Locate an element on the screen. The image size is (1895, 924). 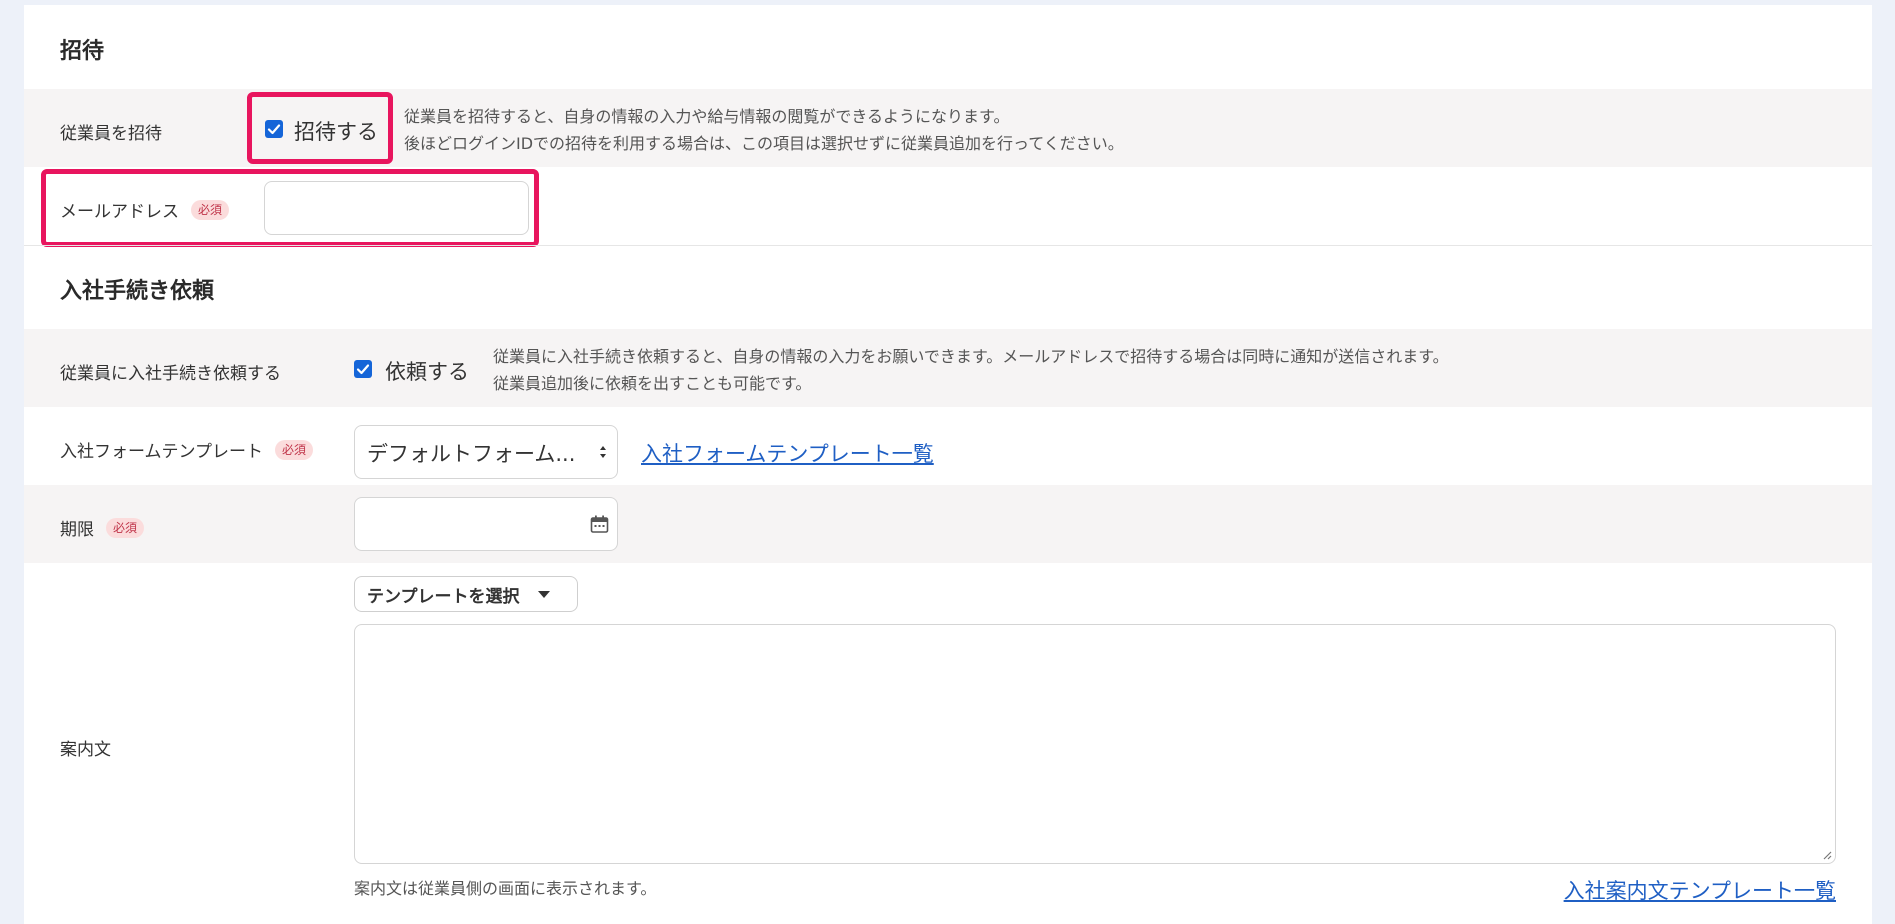
onboarding-request-label-text: 従業員に入社手続き依頼する is located at coordinates (170, 374).